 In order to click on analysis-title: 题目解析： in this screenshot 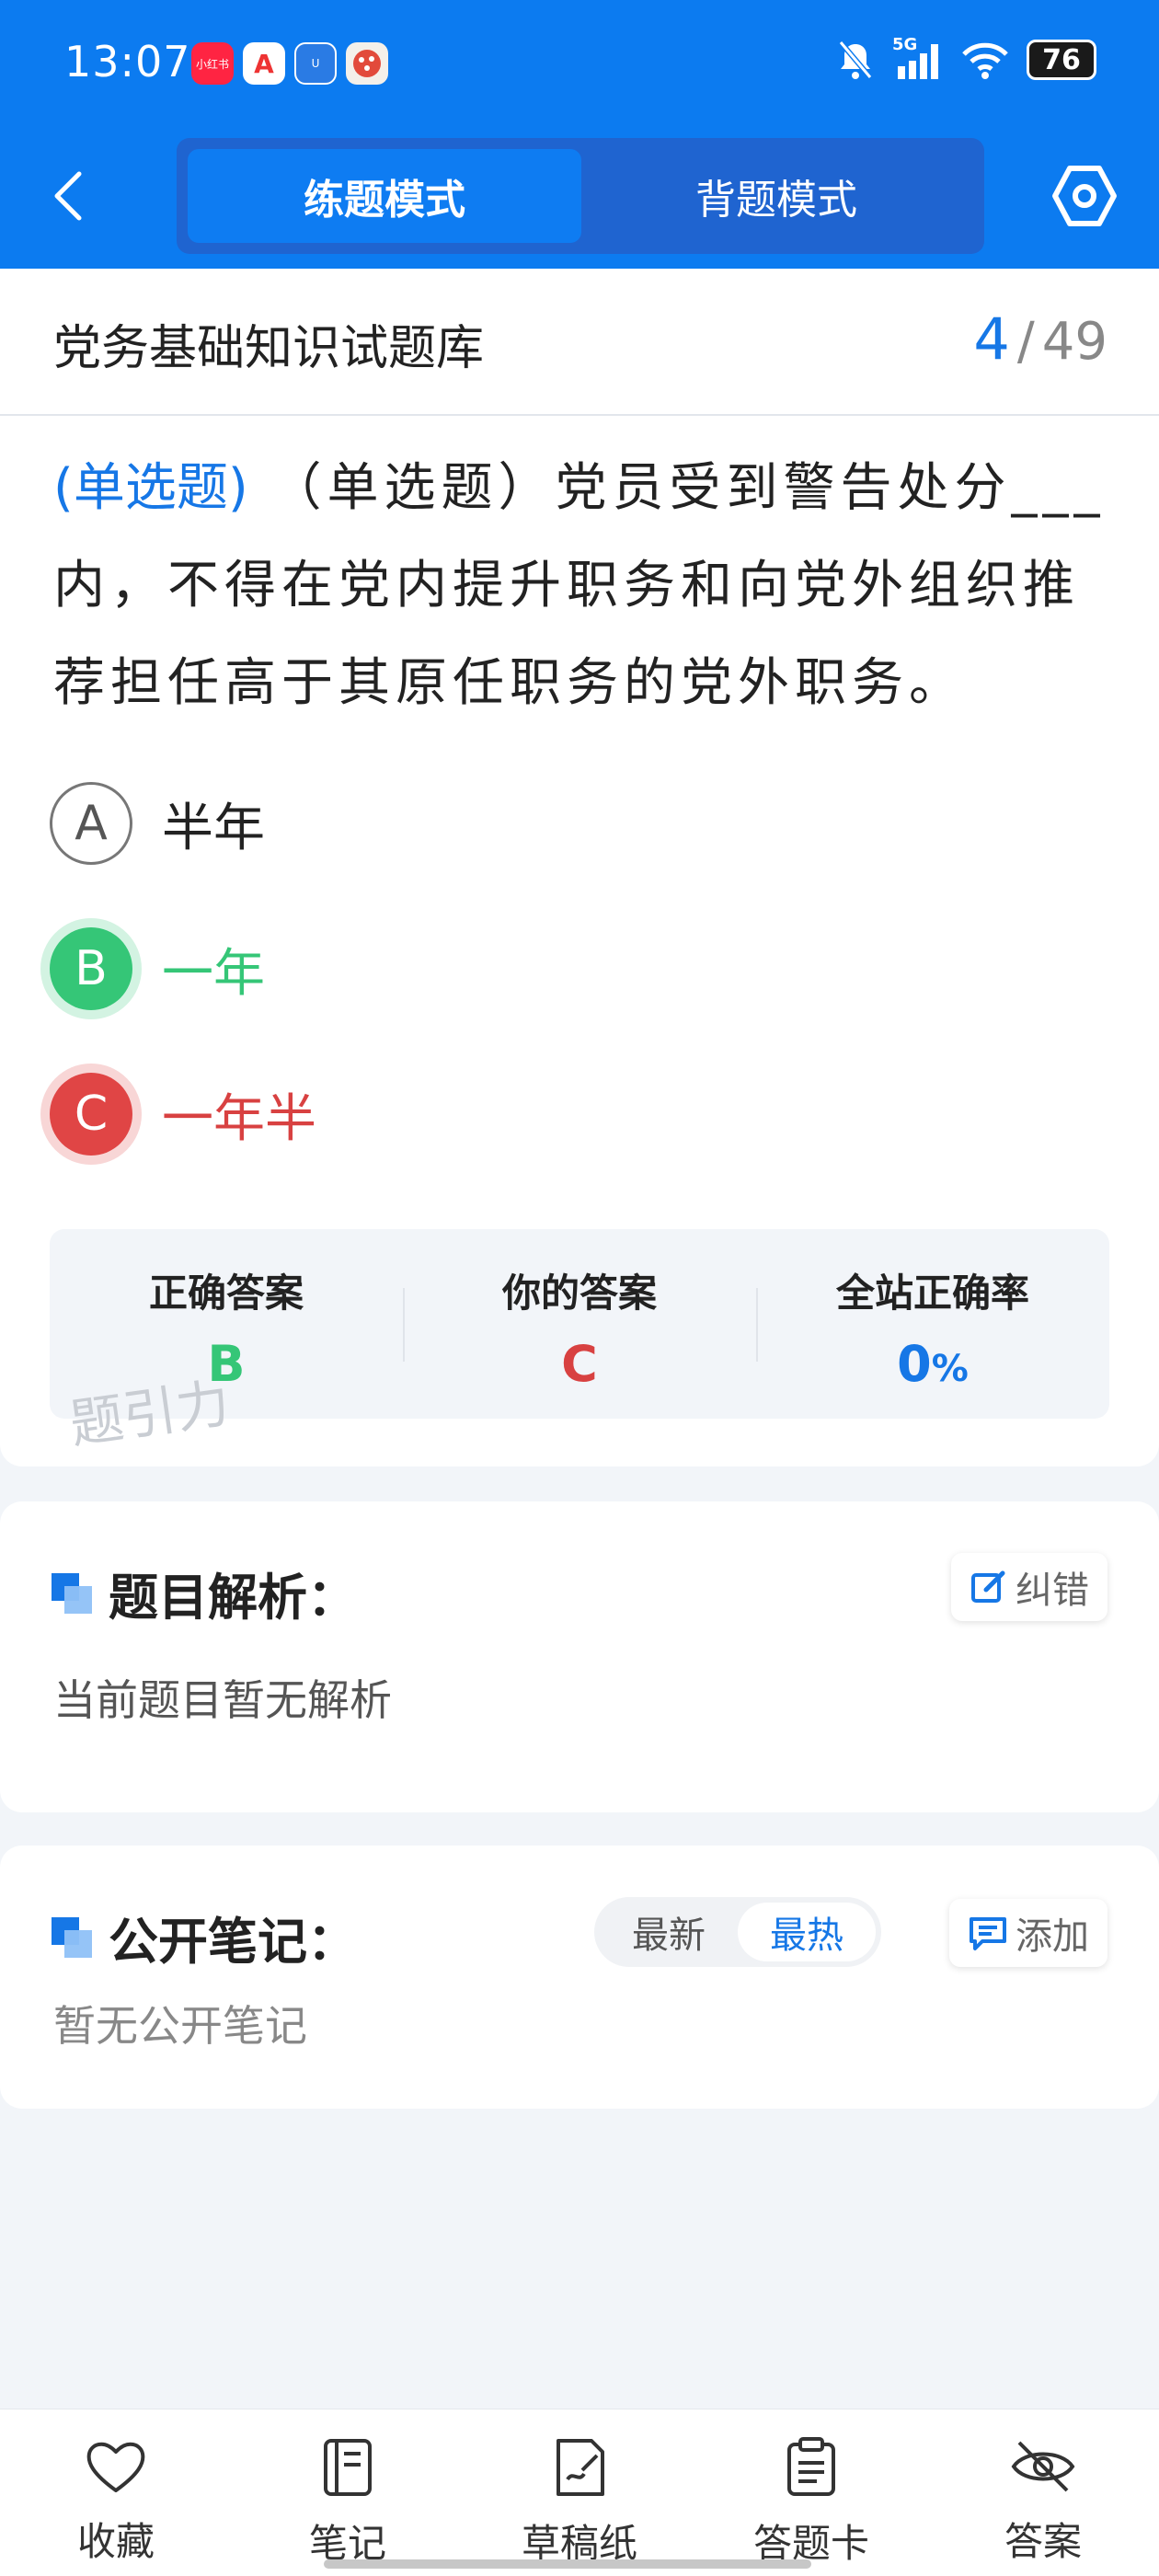, I will do `click(204, 1593)`.